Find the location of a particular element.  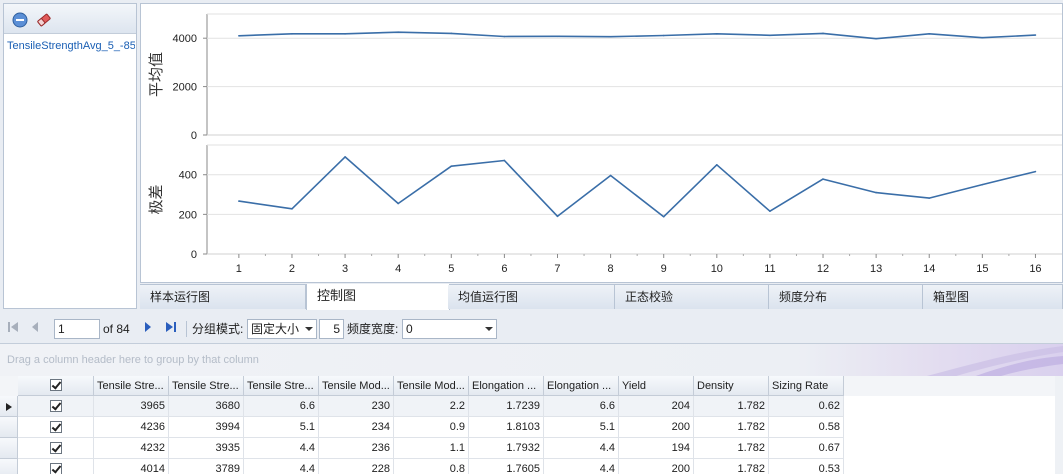

table-cell: 4232 is located at coordinates (131, 448).